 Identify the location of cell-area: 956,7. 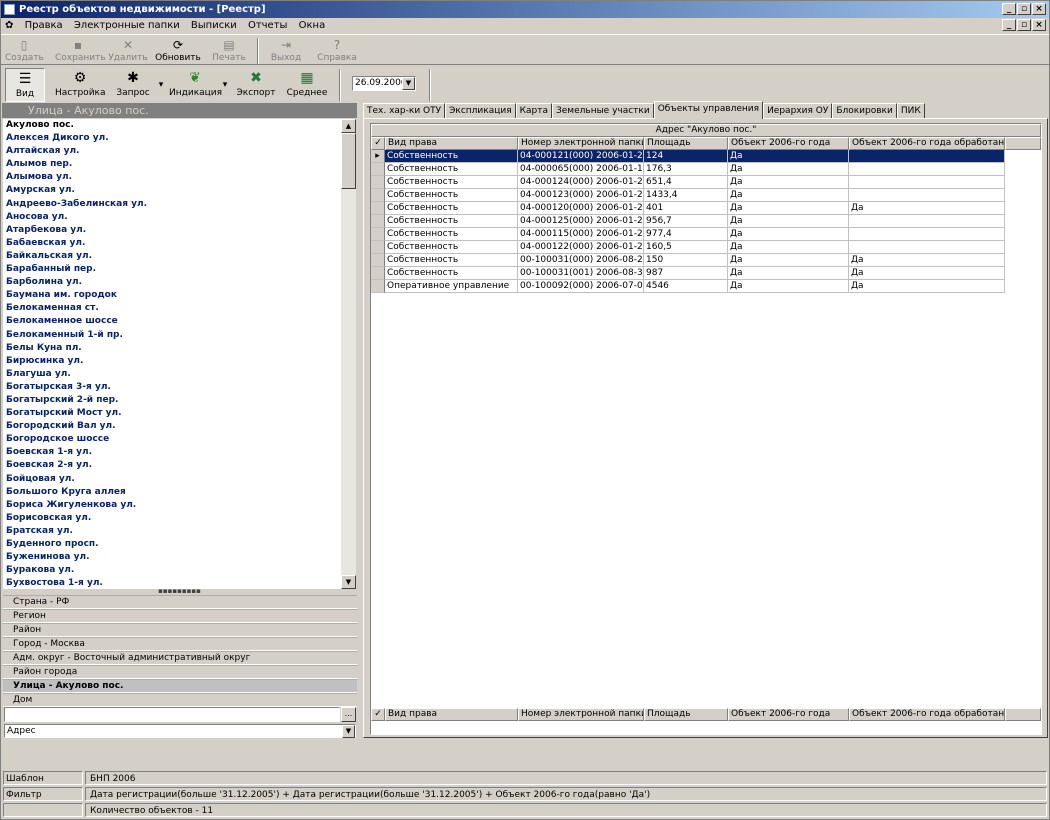
(686, 221).